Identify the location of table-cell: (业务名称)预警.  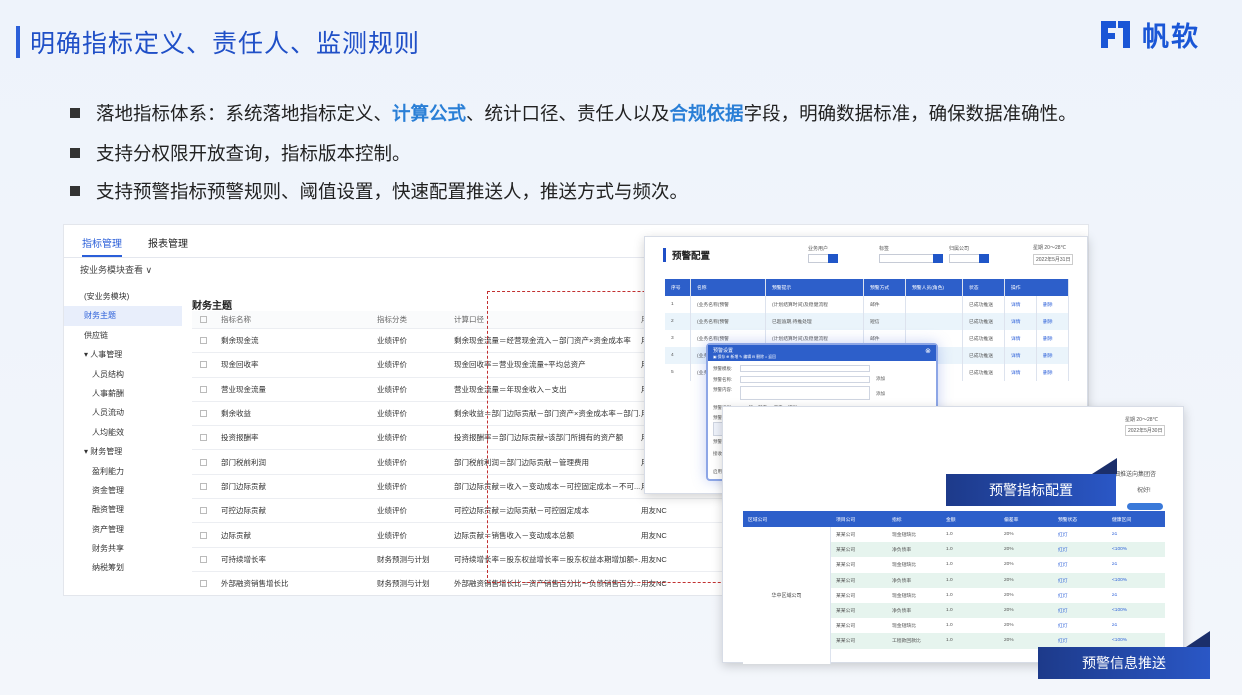
(728, 304).